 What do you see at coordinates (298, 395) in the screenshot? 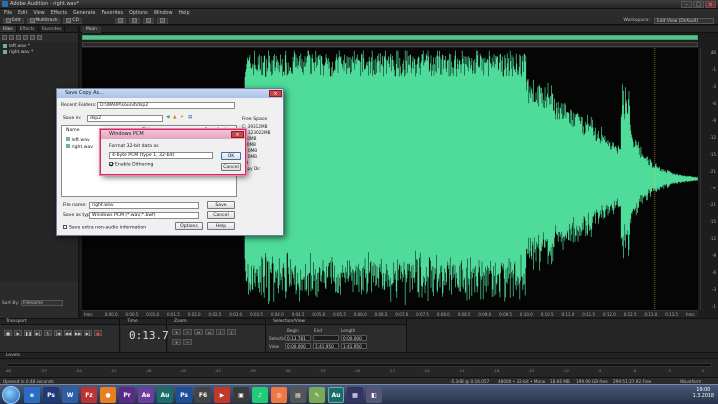
I see `taskbar-app-icon: ▤` at bounding box center [298, 395].